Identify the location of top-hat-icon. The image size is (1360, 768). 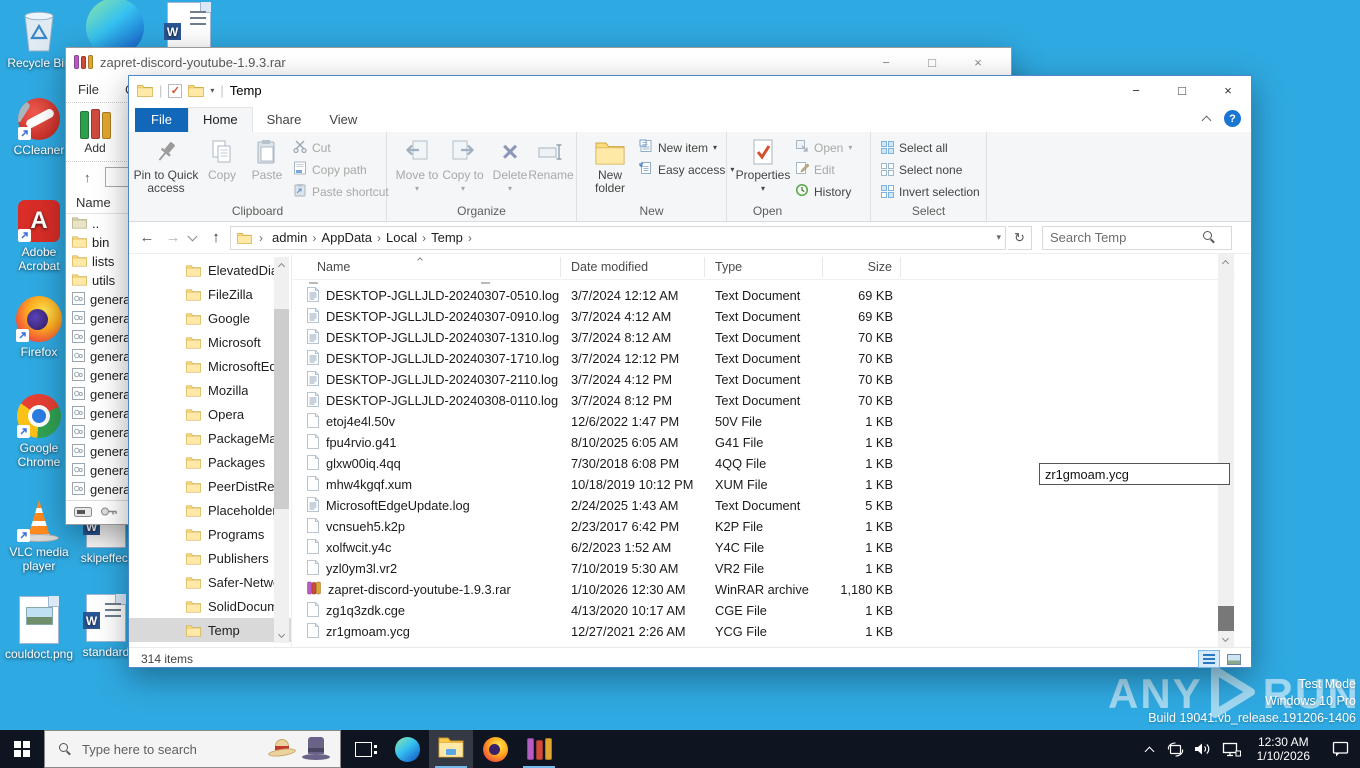
(316, 749).